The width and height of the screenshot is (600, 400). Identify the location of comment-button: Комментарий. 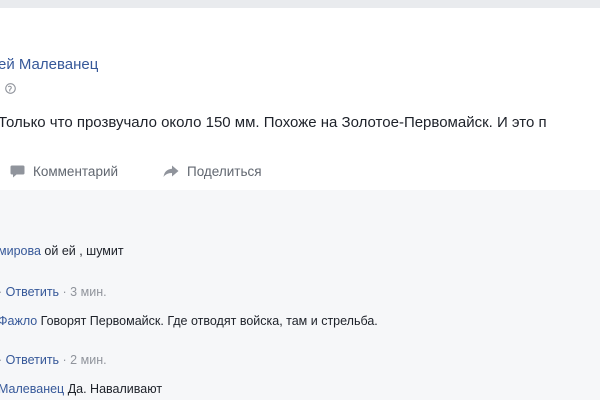
(64, 171).